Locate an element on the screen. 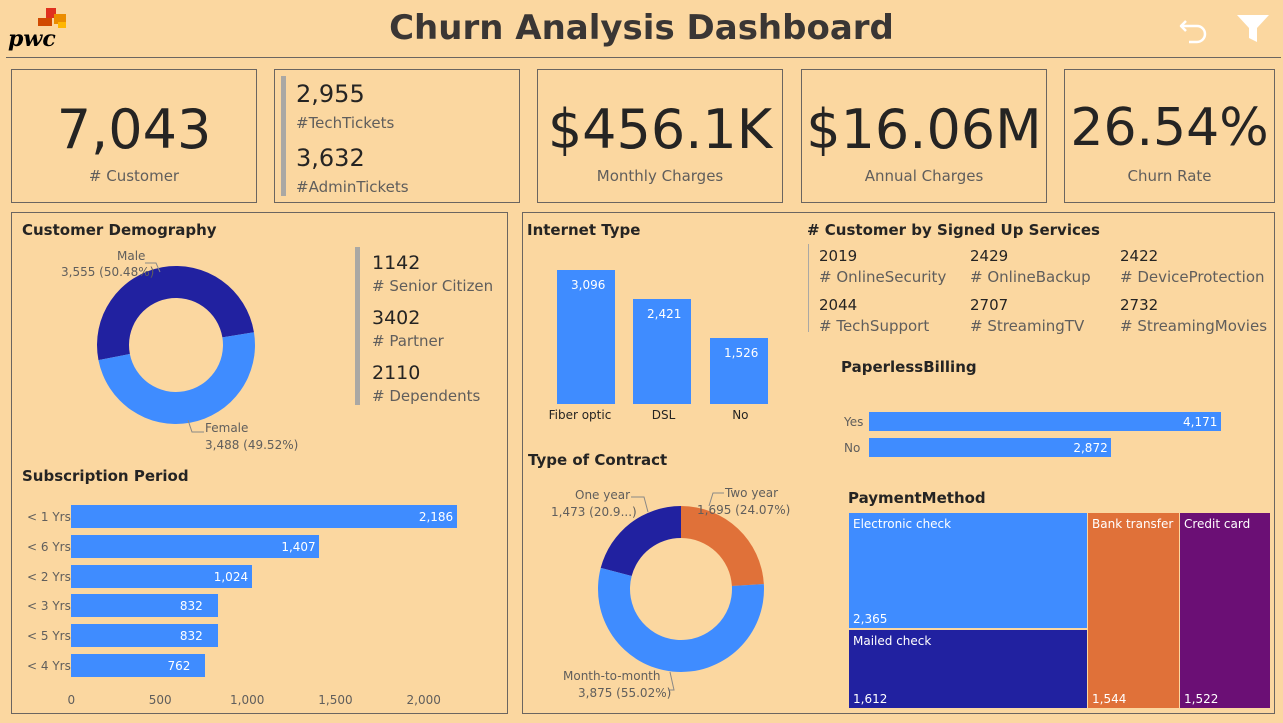  subscription-category-label: < 1 Yrs is located at coordinates (49, 517).